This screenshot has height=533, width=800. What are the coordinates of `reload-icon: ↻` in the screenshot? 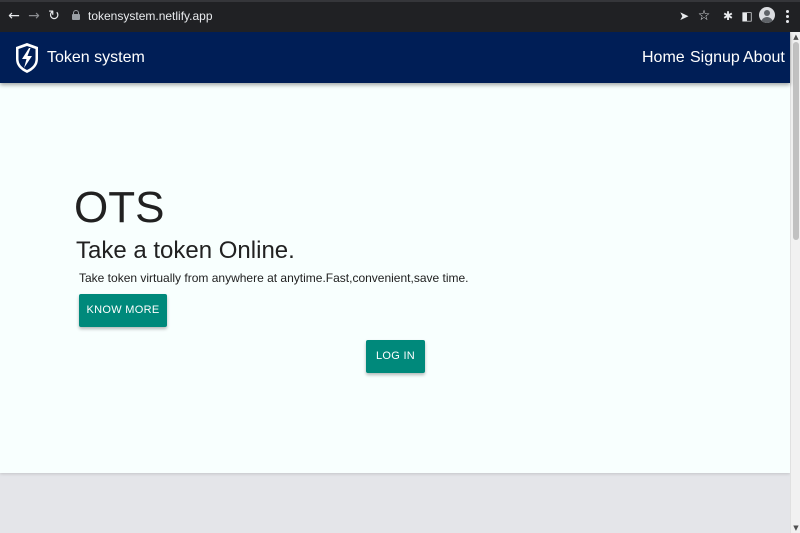 It's located at (54, 16).